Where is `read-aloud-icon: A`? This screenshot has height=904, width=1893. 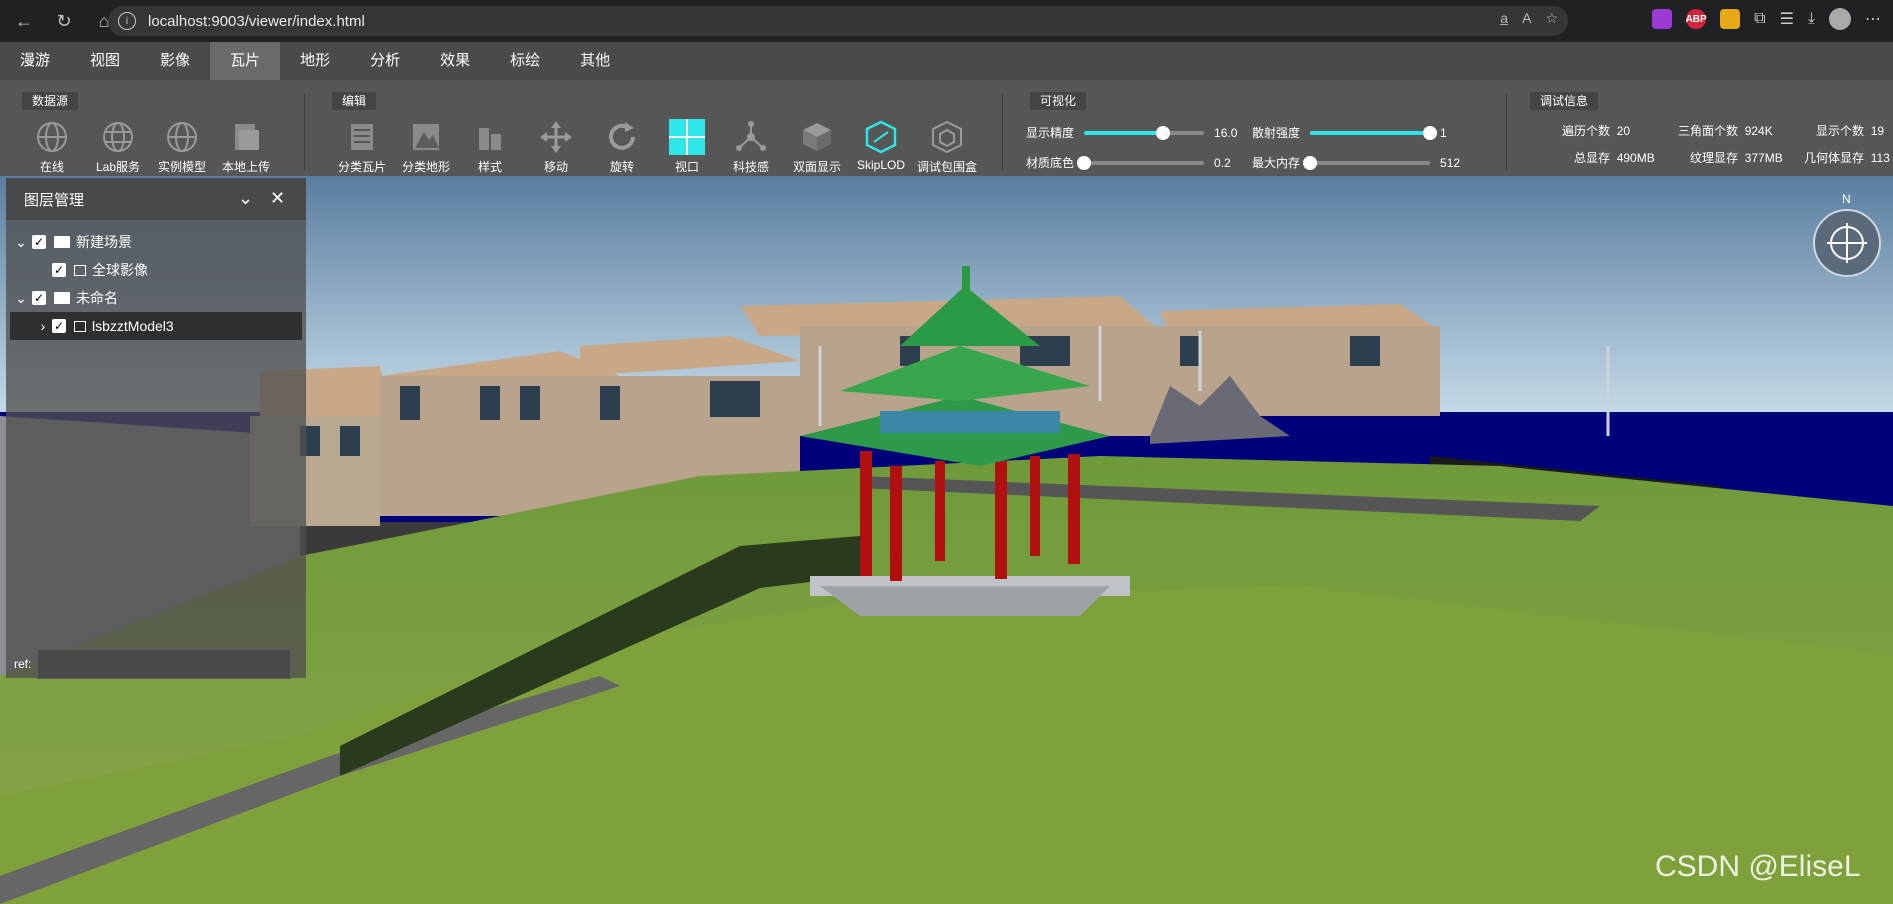 read-aloud-icon: A is located at coordinates (1526, 18).